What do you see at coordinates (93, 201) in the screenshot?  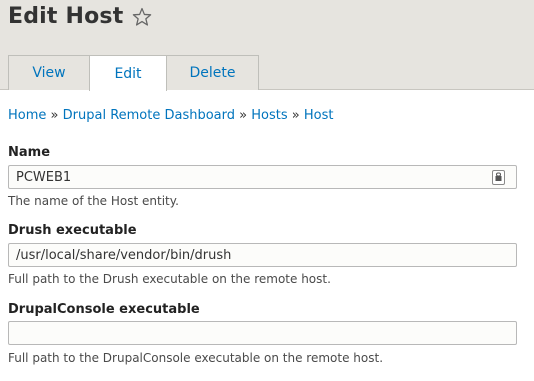 I see `name-description: The name of the Host entity.` at bounding box center [93, 201].